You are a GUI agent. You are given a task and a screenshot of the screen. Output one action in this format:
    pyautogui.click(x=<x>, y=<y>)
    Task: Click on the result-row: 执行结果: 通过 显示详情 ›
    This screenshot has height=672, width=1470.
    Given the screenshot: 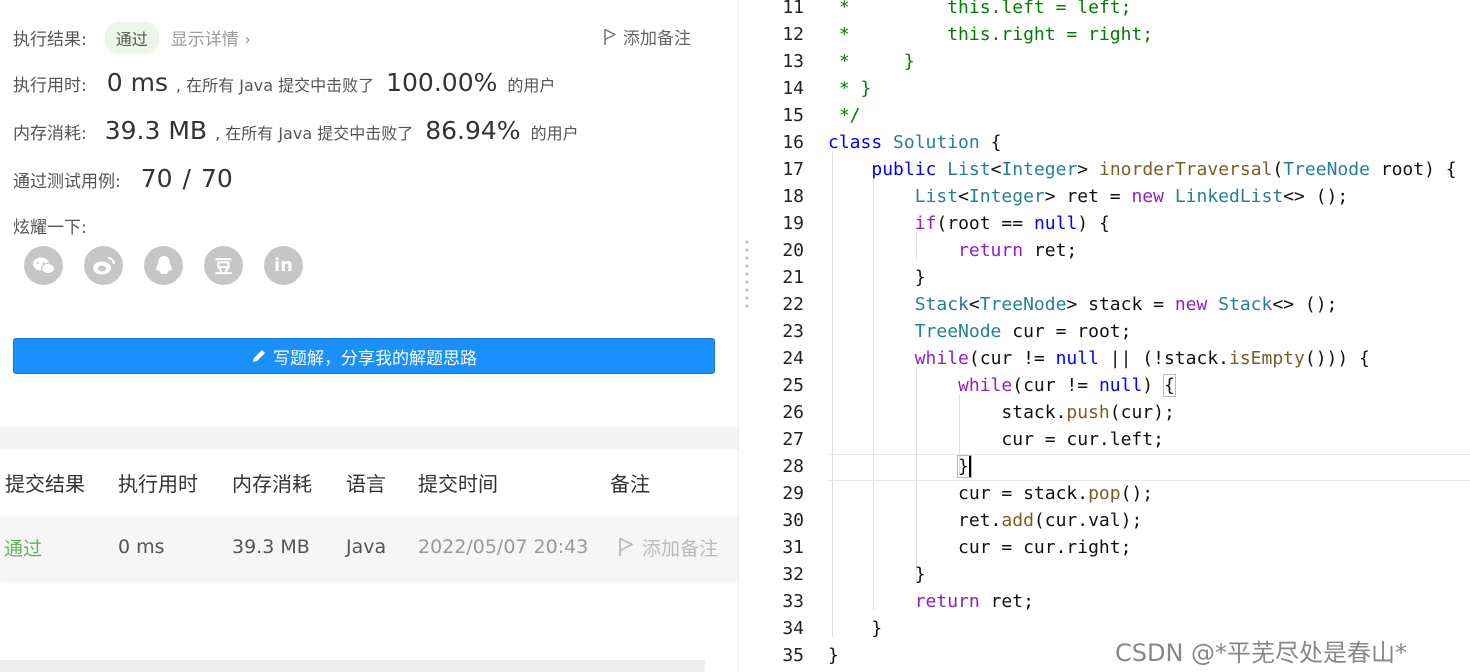 What is the action you would take?
    pyautogui.click(x=132, y=38)
    